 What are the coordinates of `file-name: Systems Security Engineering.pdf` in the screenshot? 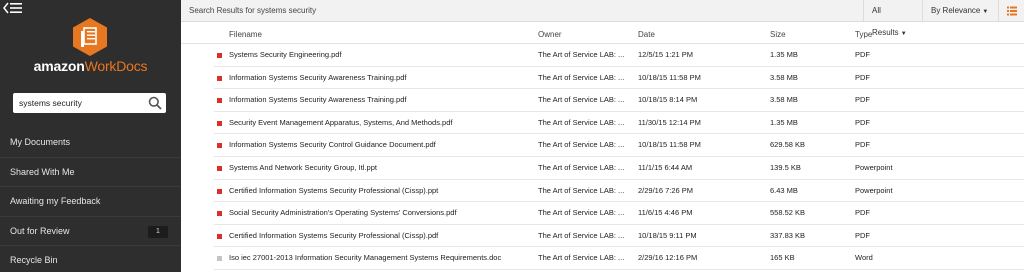 It's located at (379, 55).